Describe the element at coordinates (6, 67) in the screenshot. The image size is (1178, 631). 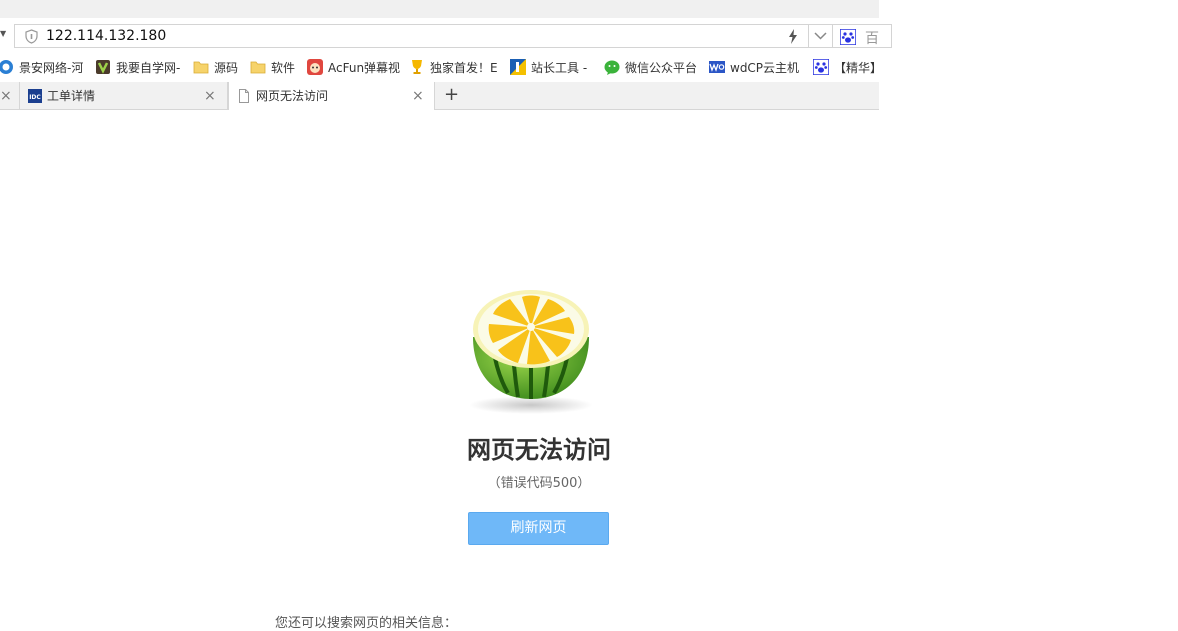
I see `jingan-icon` at that location.